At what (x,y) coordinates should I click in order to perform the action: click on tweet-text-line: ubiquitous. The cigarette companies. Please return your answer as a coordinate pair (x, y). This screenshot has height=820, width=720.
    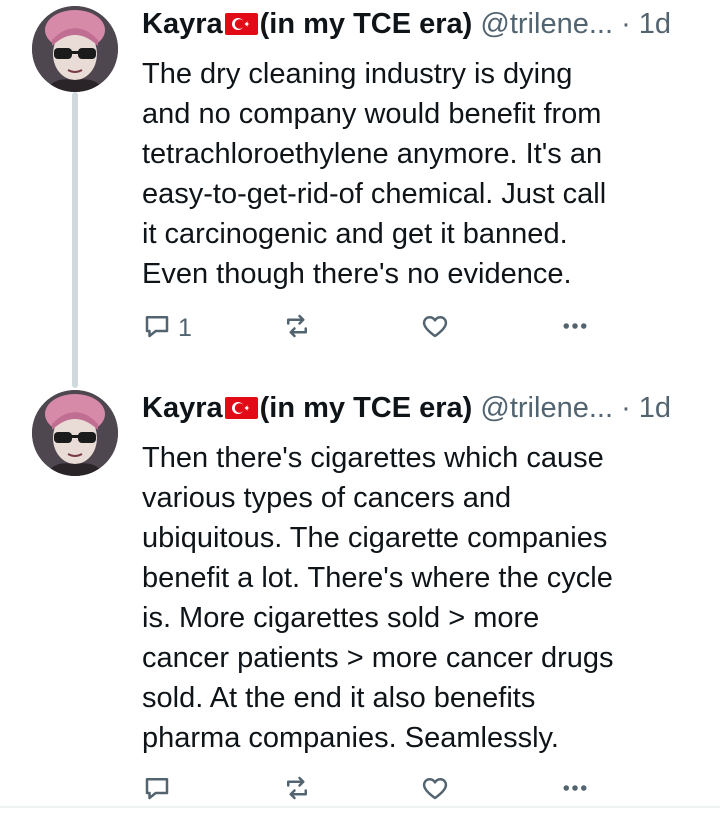
    Looking at the image, I should click on (375, 538).